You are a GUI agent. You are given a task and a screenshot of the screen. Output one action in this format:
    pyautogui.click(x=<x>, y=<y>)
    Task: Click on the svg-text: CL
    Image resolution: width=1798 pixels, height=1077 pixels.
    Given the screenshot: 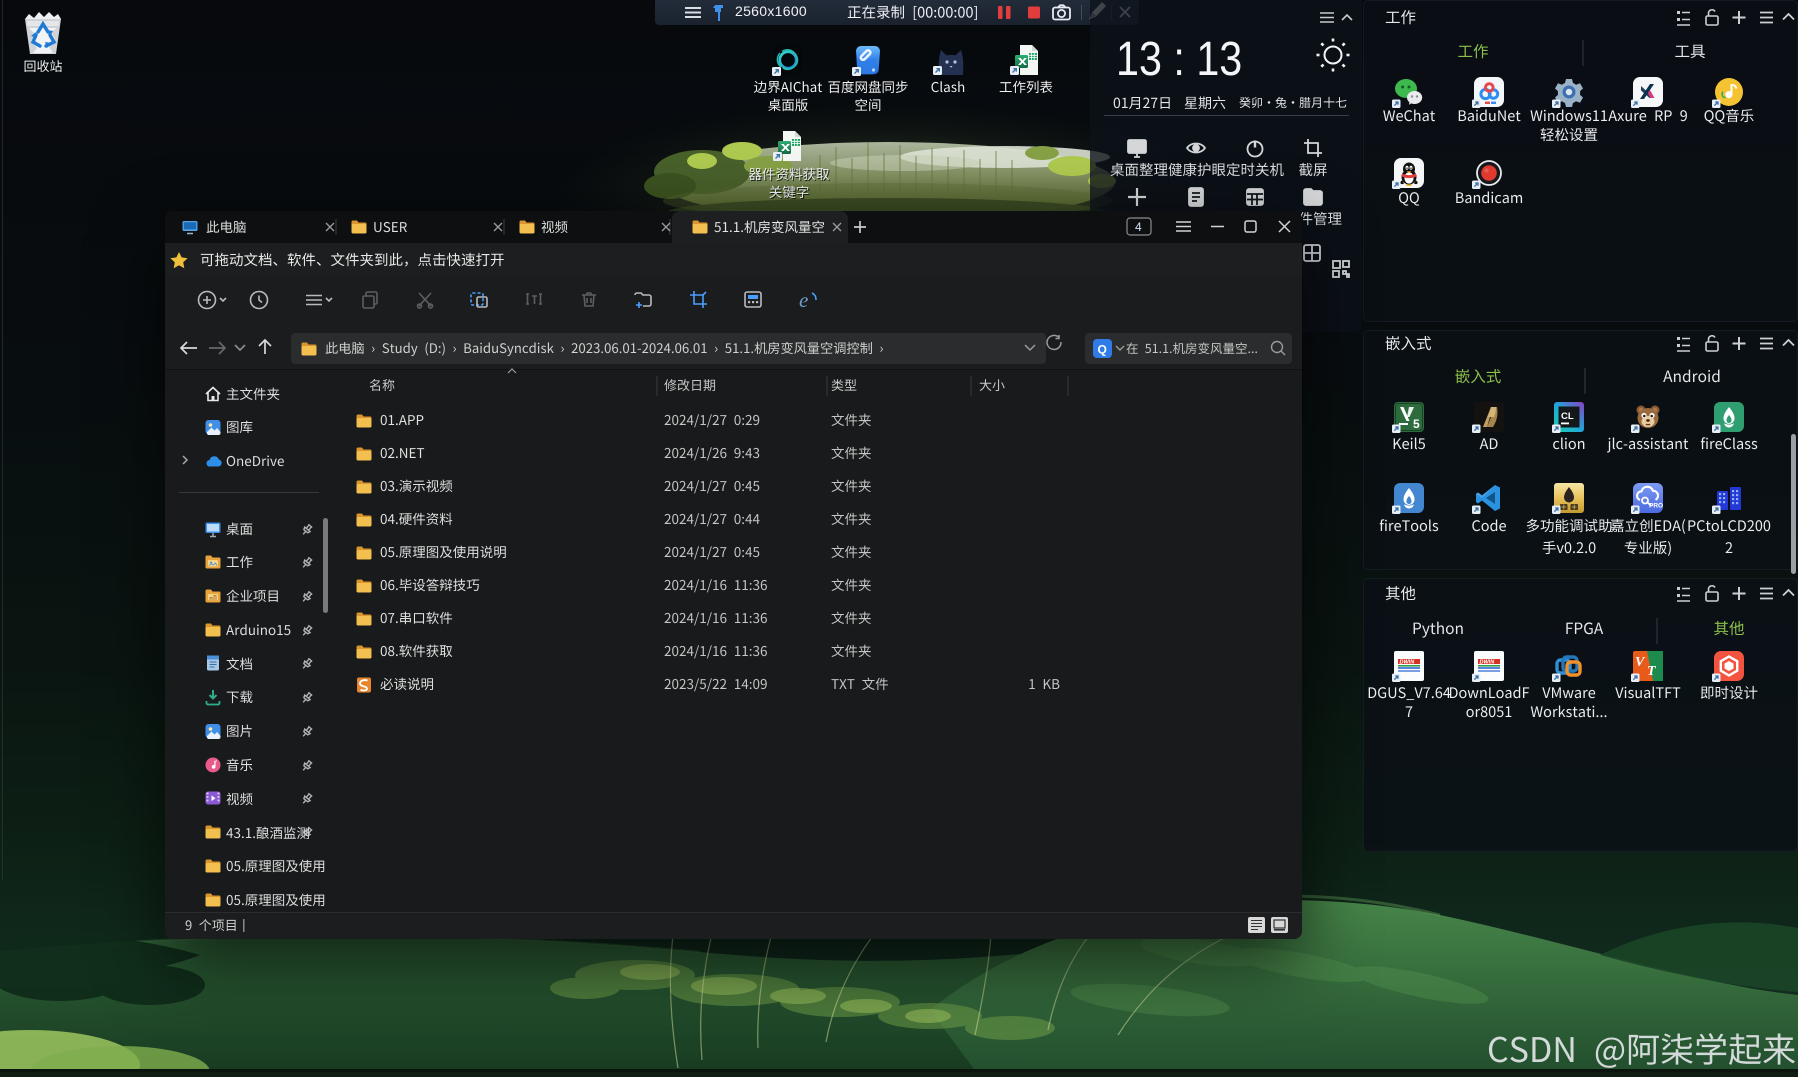 What is the action you would take?
    pyautogui.click(x=1567, y=416)
    